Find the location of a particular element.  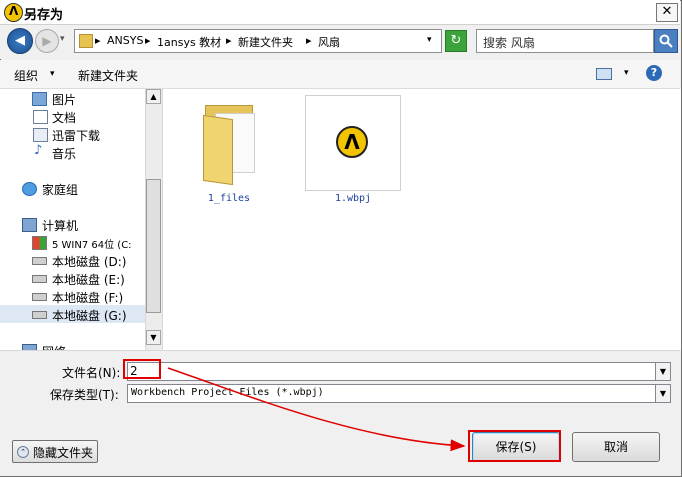

nav-item-label: 网络 is located at coordinates (54, 346).